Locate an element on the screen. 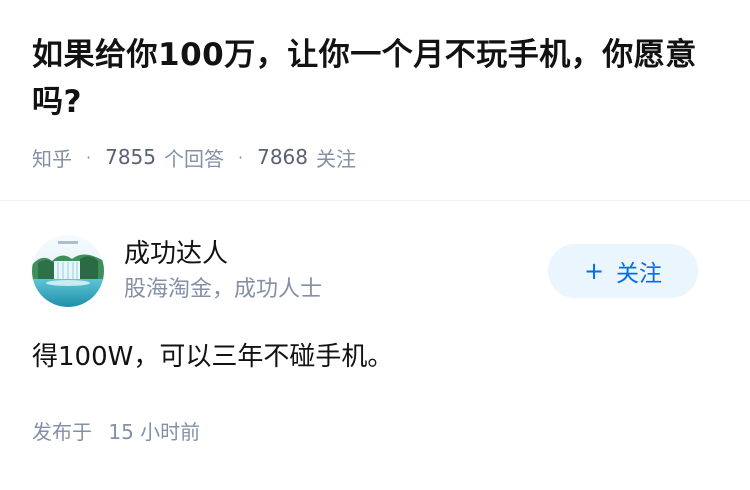 The height and width of the screenshot is (490, 750). question-meta: 知乎 · 7855 个回答 · 7868 关注 is located at coordinates (375, 157).